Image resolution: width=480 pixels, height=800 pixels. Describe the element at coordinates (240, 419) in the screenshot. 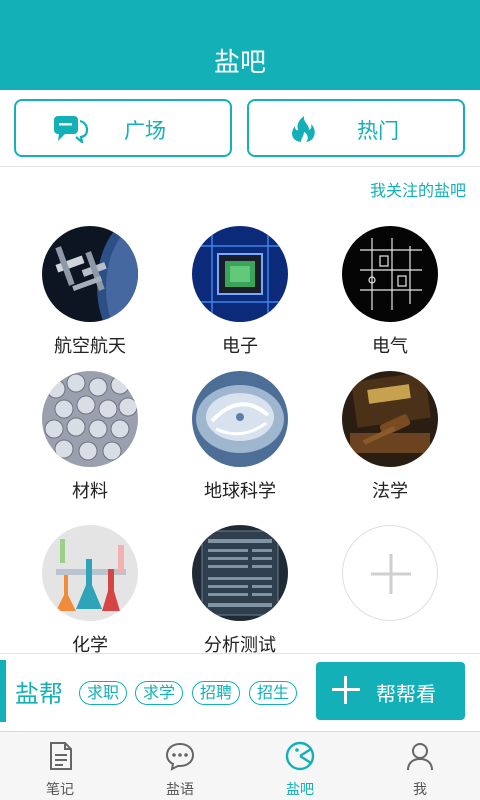

I see `hurricane-photo` at that location.